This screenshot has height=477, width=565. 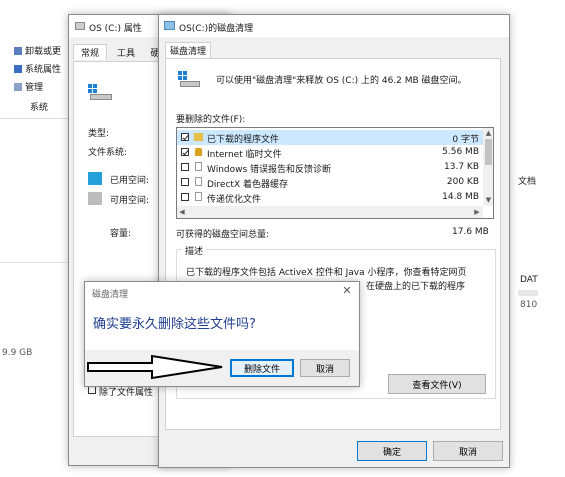 I want to click on annotation-arrow, so click(x=155, y=367).